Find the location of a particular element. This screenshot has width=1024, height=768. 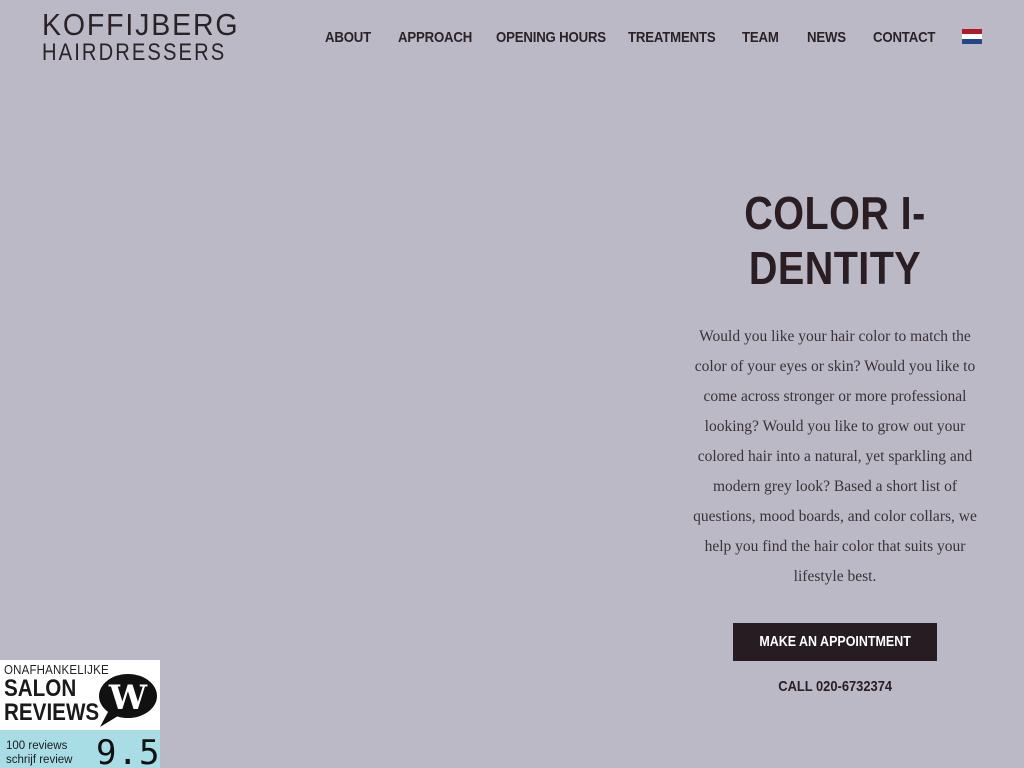

nav-about: About is located at coordinates (348, 37).